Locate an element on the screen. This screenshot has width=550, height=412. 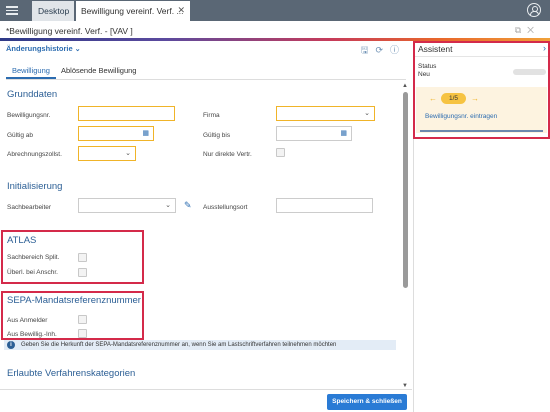
refresh-icon: ⟳ is located at coordinates (382, 50).